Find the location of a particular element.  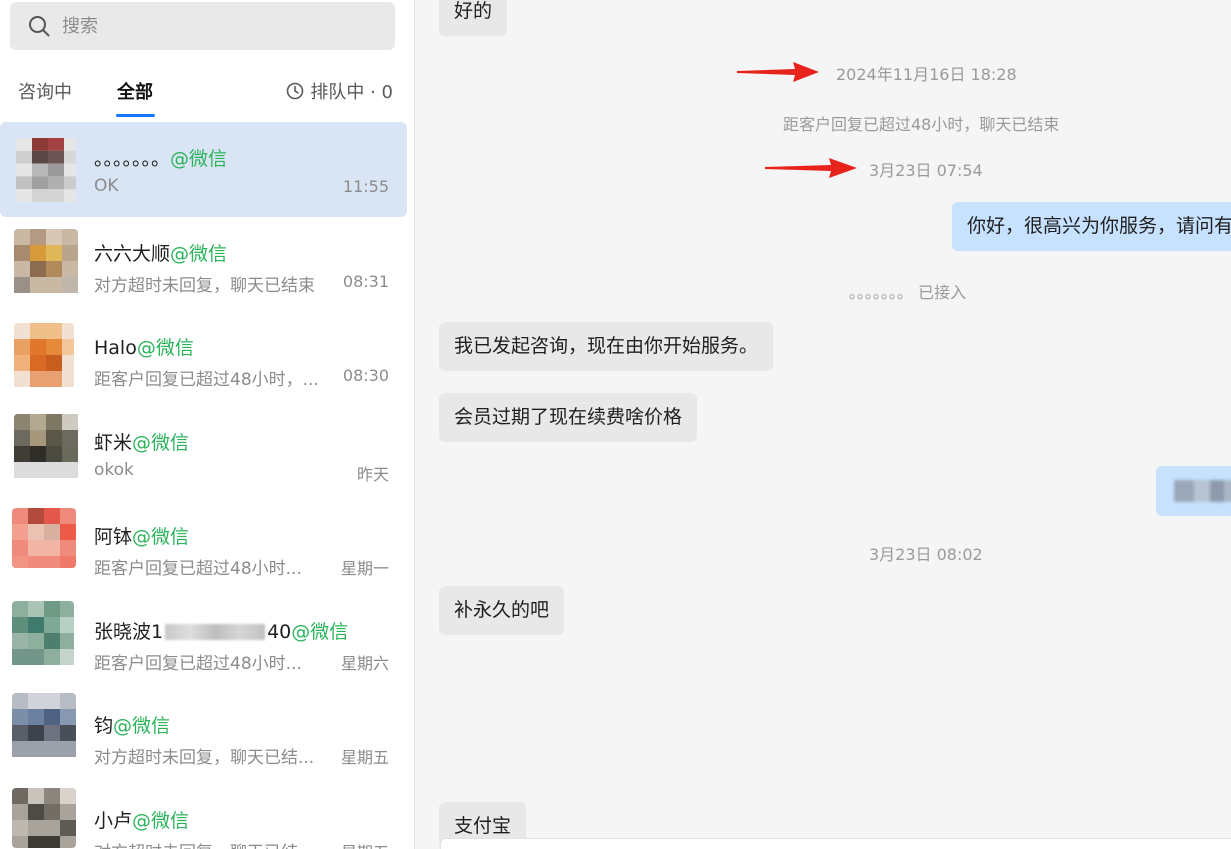

conversation-time: 昨天 is located at coordinates (372, 474).